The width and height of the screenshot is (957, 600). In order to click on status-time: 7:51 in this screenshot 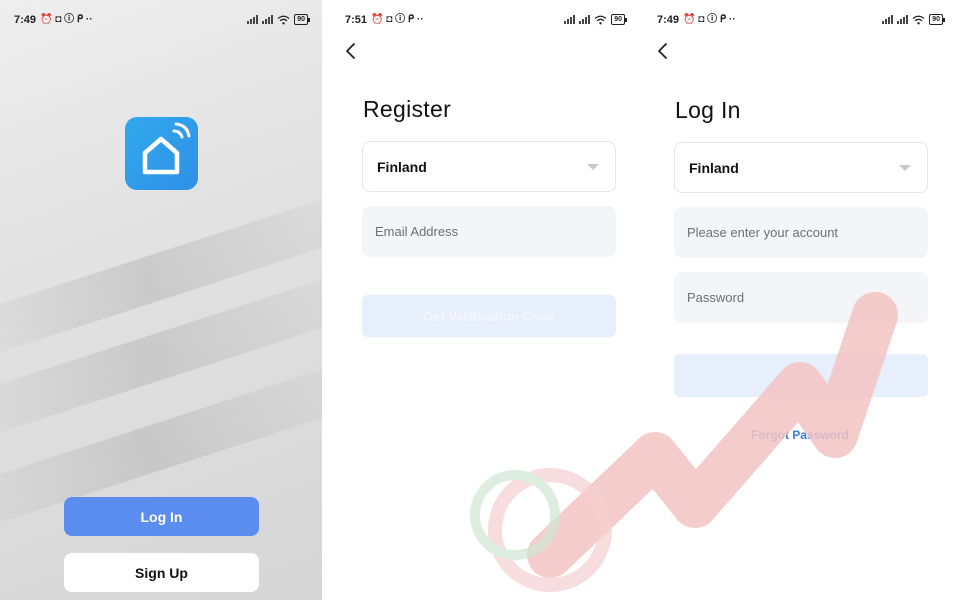, I will do `click(356, 20)`.